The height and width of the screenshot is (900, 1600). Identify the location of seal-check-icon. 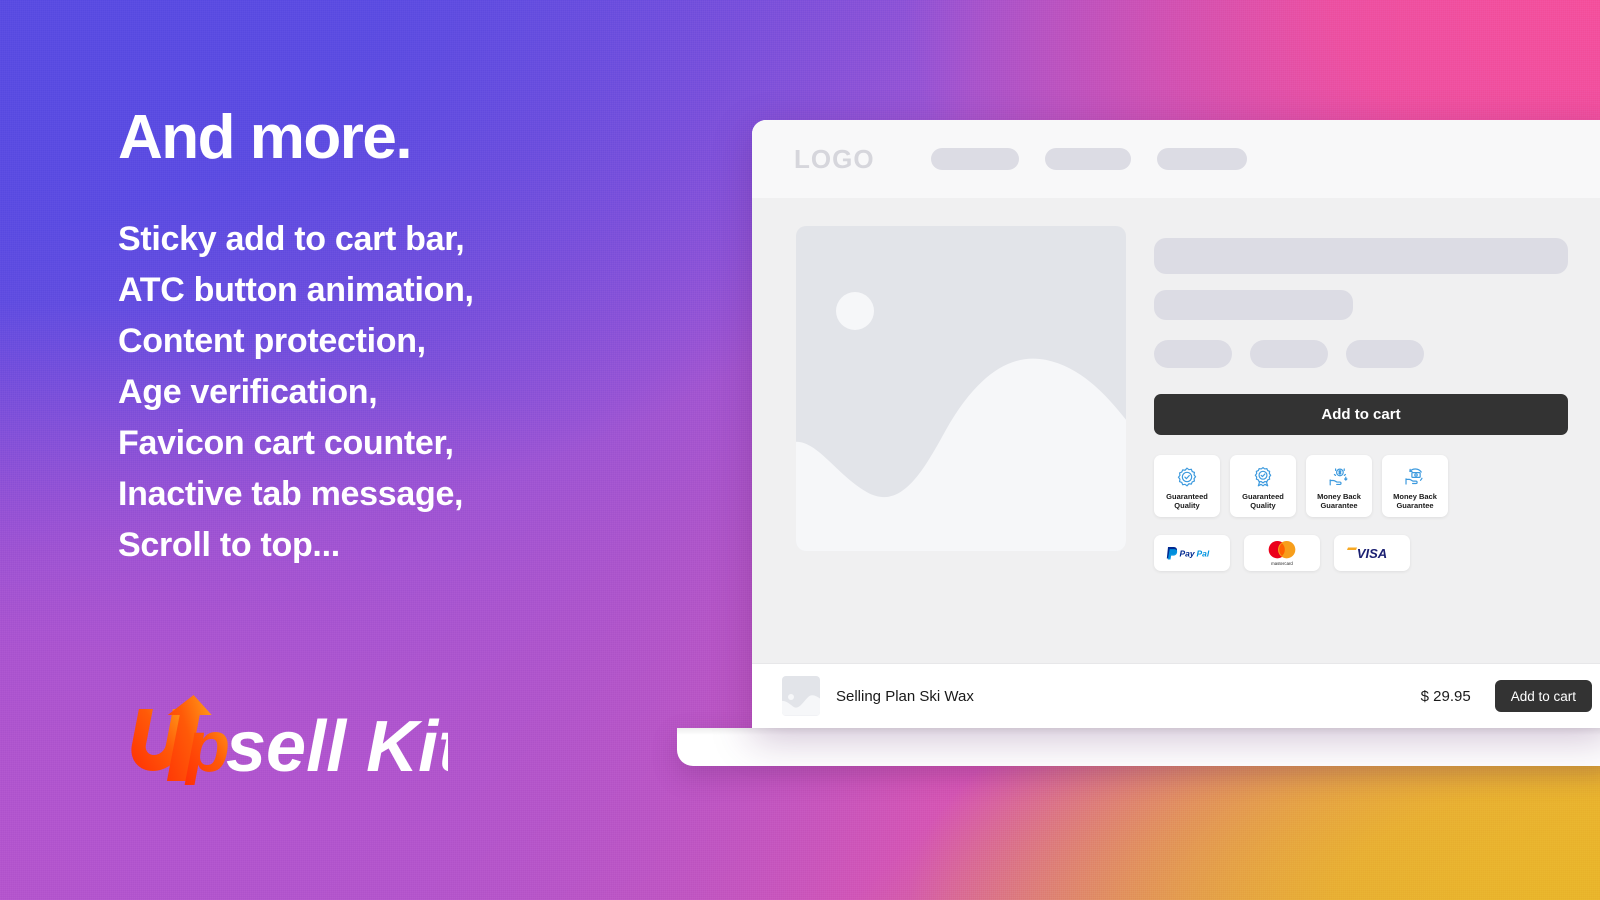
(1187, 477).